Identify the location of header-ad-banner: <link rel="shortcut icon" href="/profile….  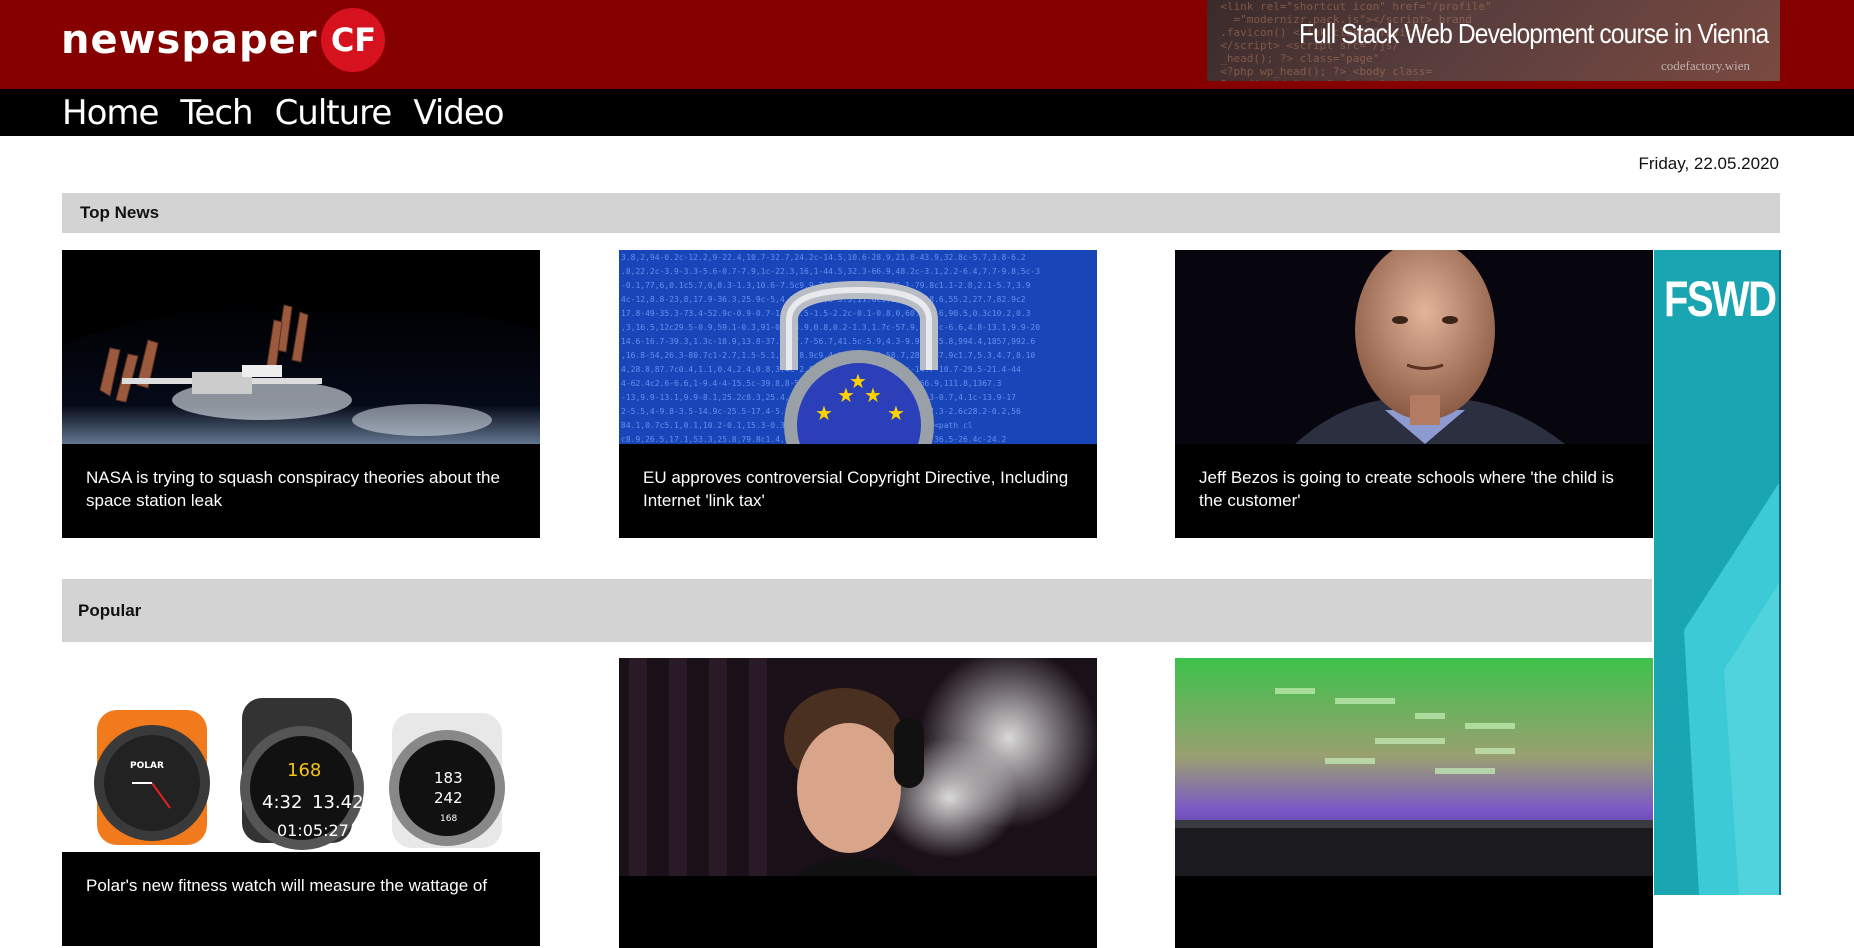
(1493, 40).